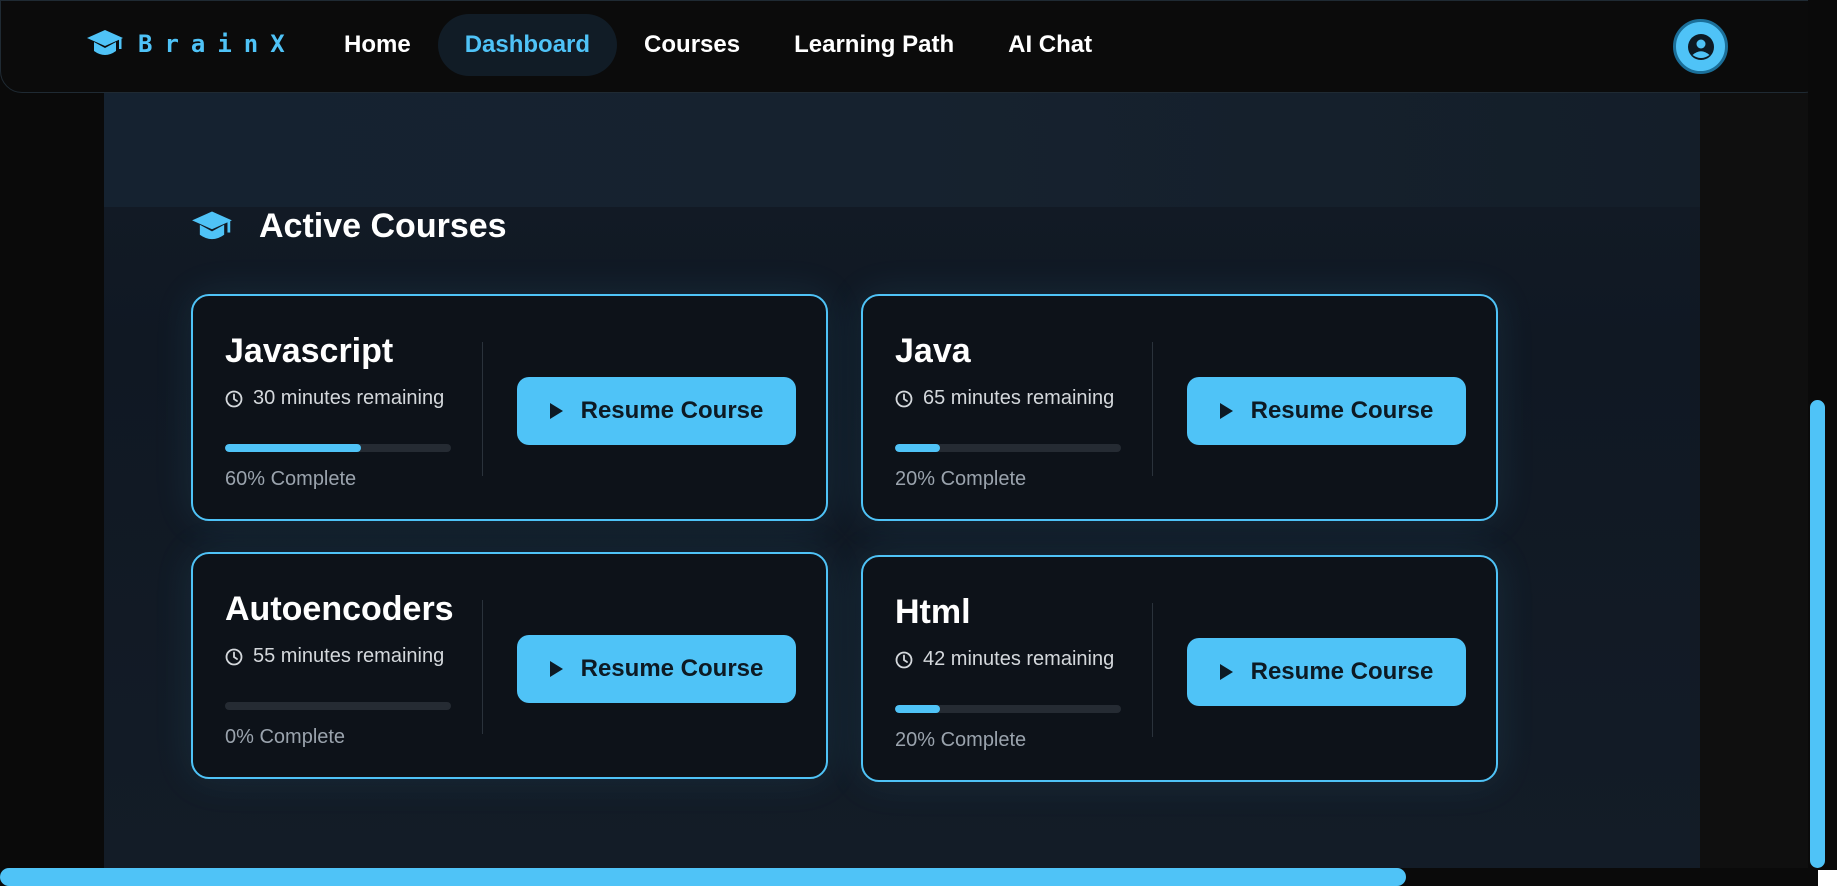 Image resolution: width=1837 pixels, height=886 pixels. What do you see at coordinates (383, 226) in the screenshot?
I see `section-title: Active Courses` at bounding box center [383, 226].